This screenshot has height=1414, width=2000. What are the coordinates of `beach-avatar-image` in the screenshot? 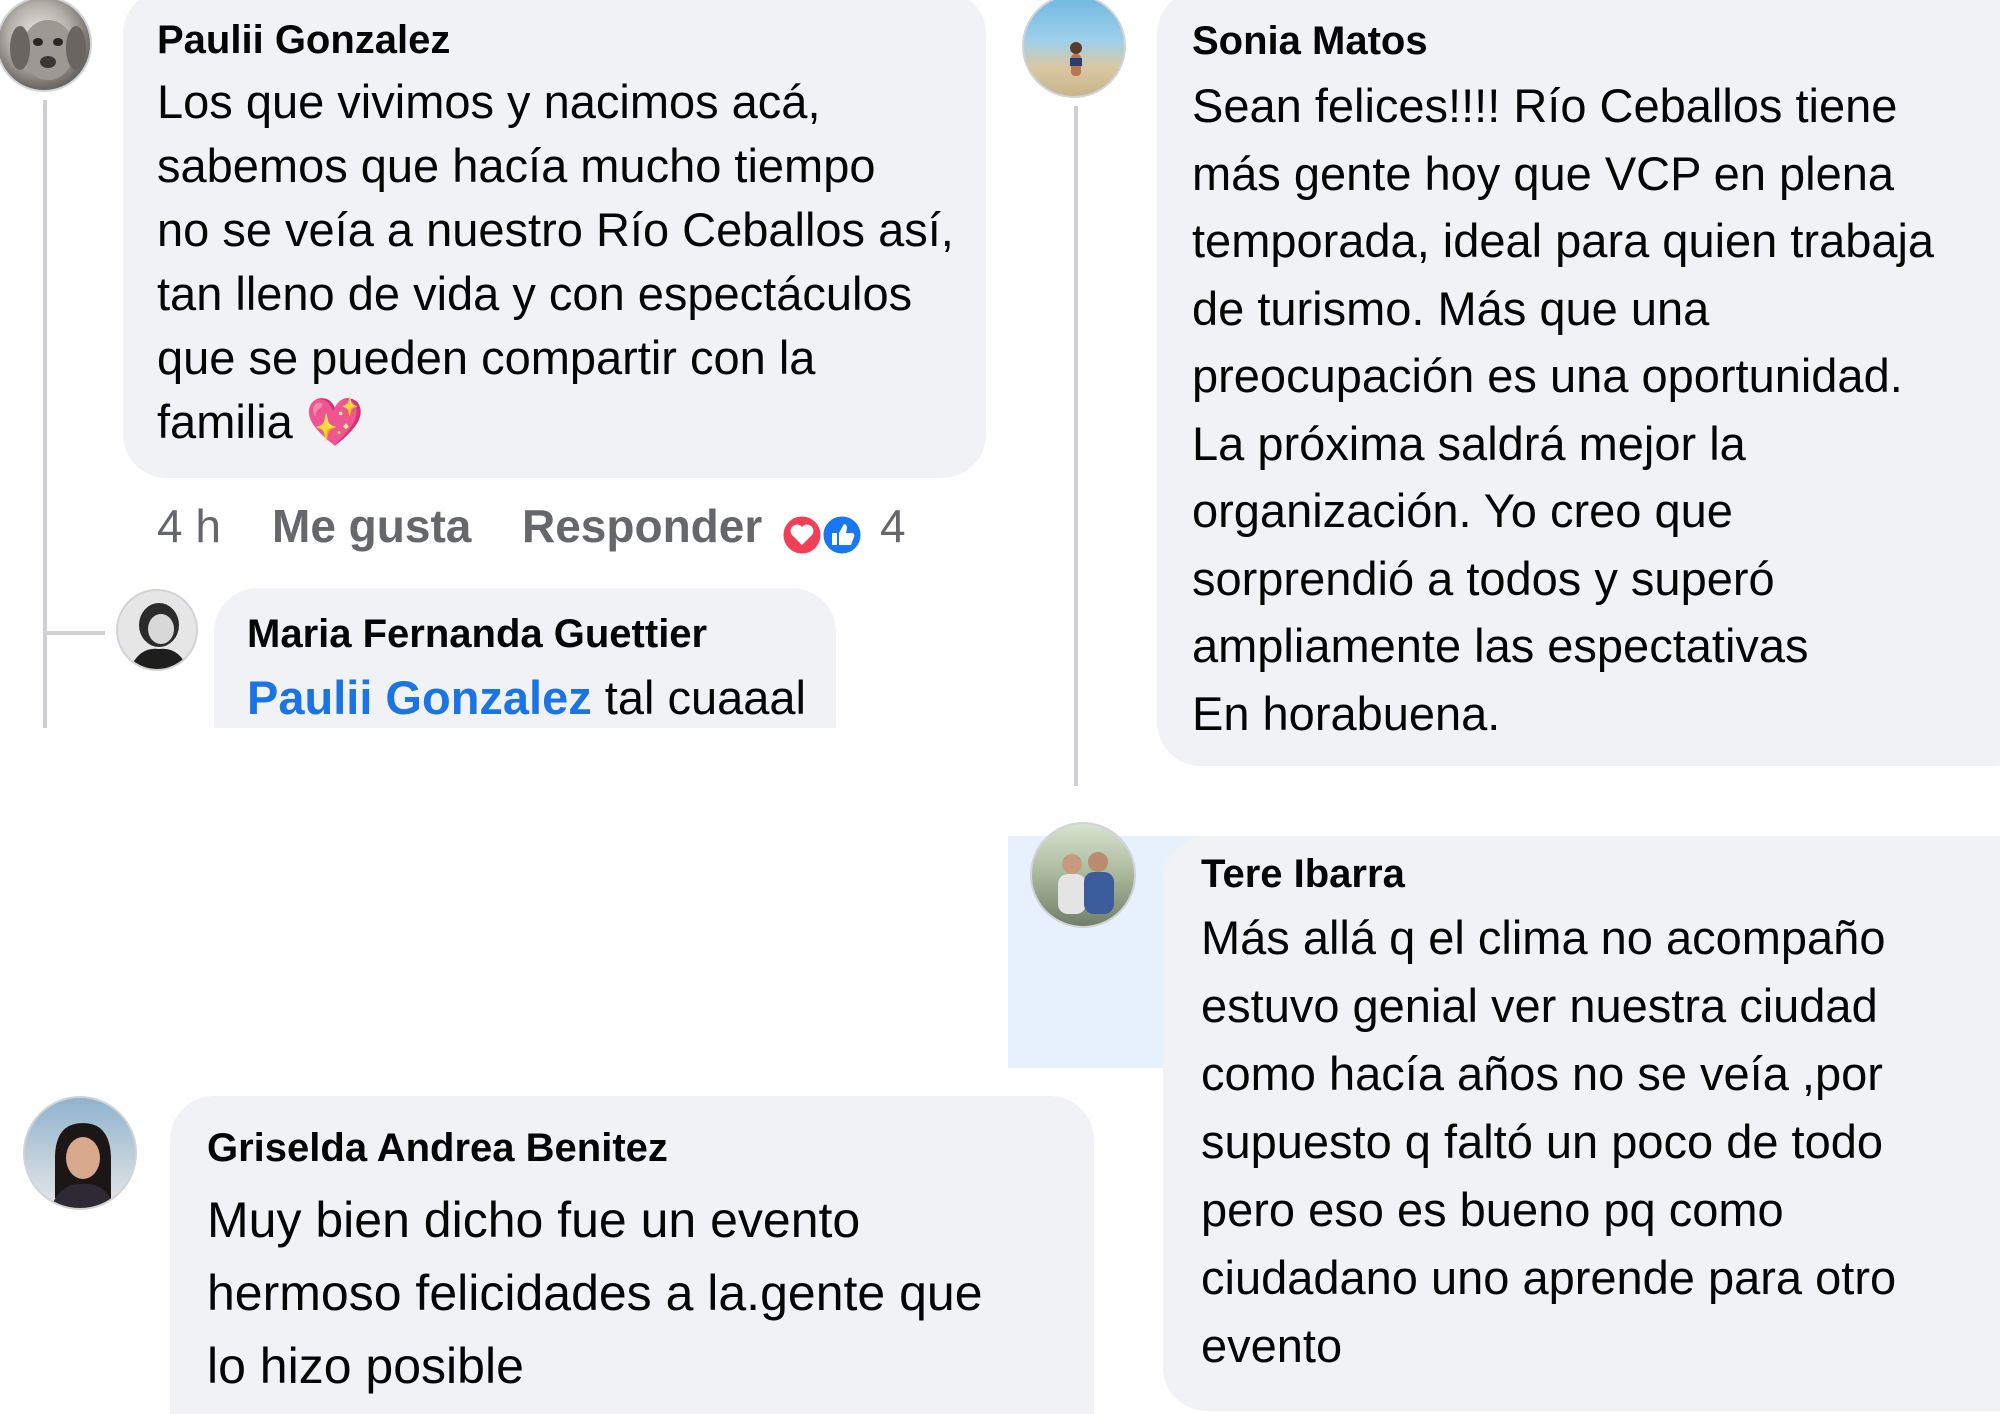 It's located at (1076, 59).